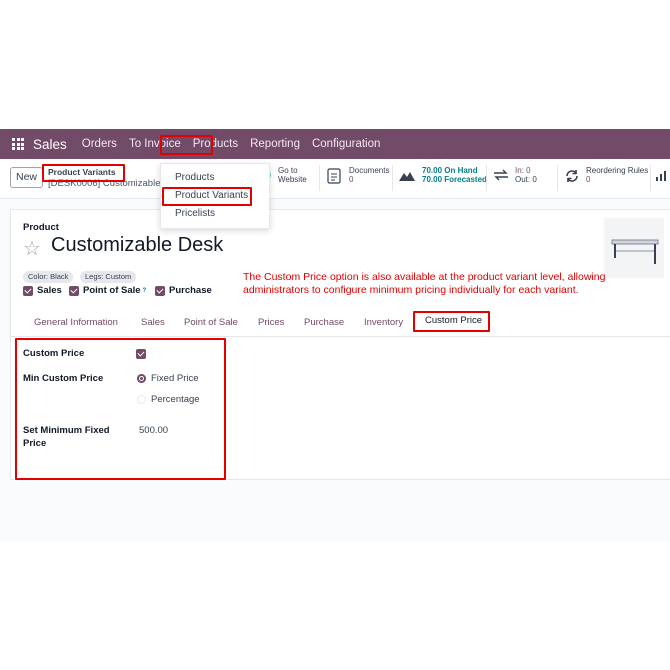 The width and height of the screenshot is (670, 670). What do you see at coordinates (215, 178) in the screenshot?
I see `dropdown-item-products: Products` at bounding box center [215, 178].